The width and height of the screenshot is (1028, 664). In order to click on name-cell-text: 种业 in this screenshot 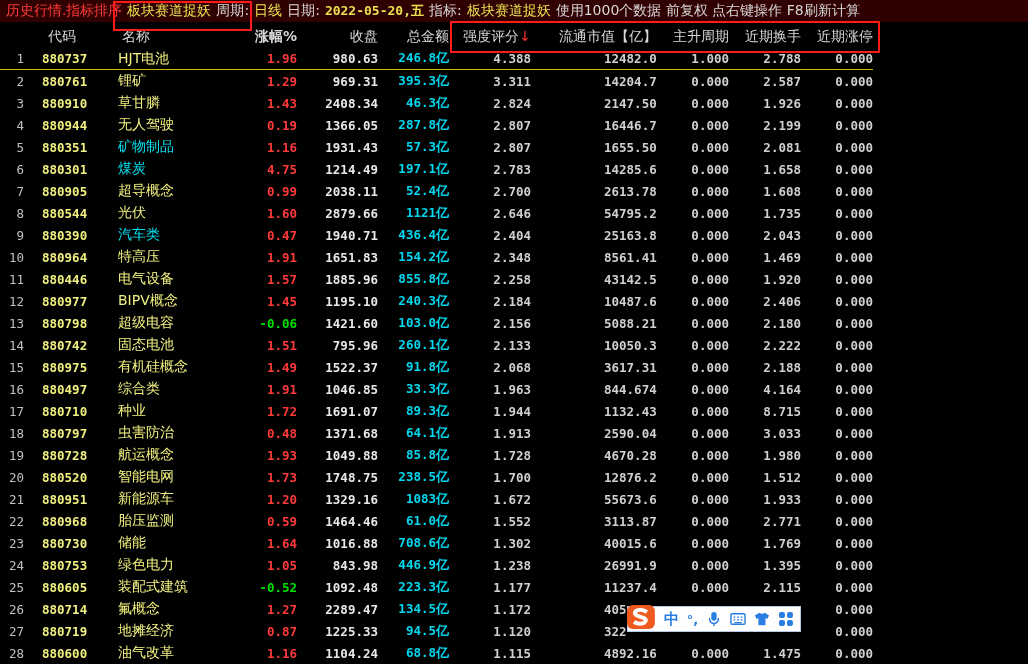, I will do `click(132, 411)`.